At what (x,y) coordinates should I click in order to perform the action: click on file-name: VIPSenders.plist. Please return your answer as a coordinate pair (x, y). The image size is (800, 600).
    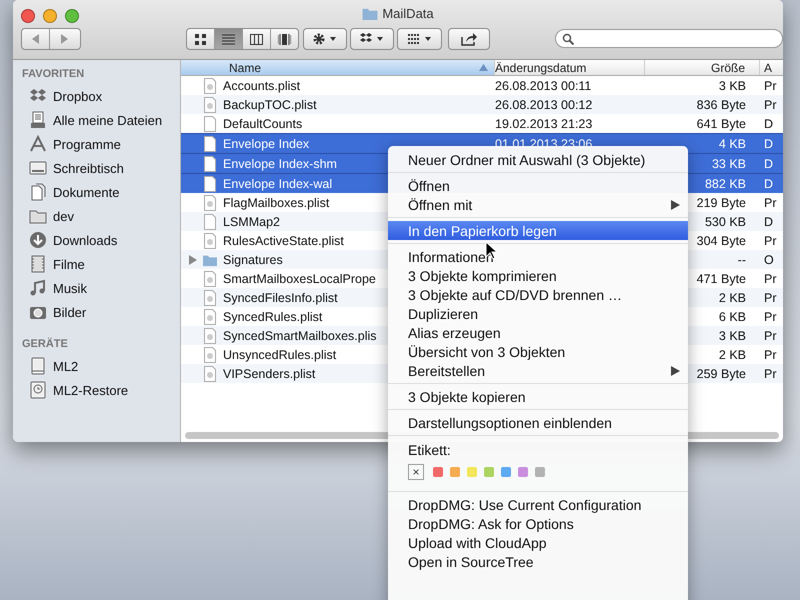
    Looking at the image, I should click on (269, 373).